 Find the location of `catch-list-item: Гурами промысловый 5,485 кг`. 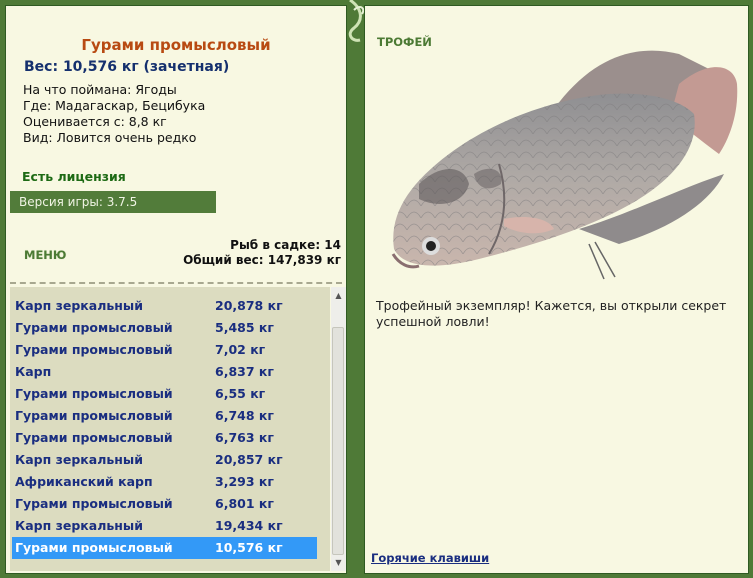

catch-list-item: Гурами промысловый 5,485 кг is located at coordinates (164, 328).